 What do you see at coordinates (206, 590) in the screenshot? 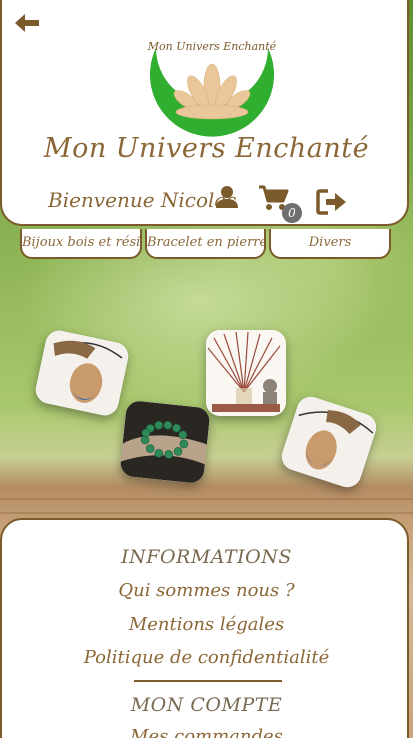
I see `link-qui-sommes-nous: Qui sommes nous ?` at bounding box center [206, 590].